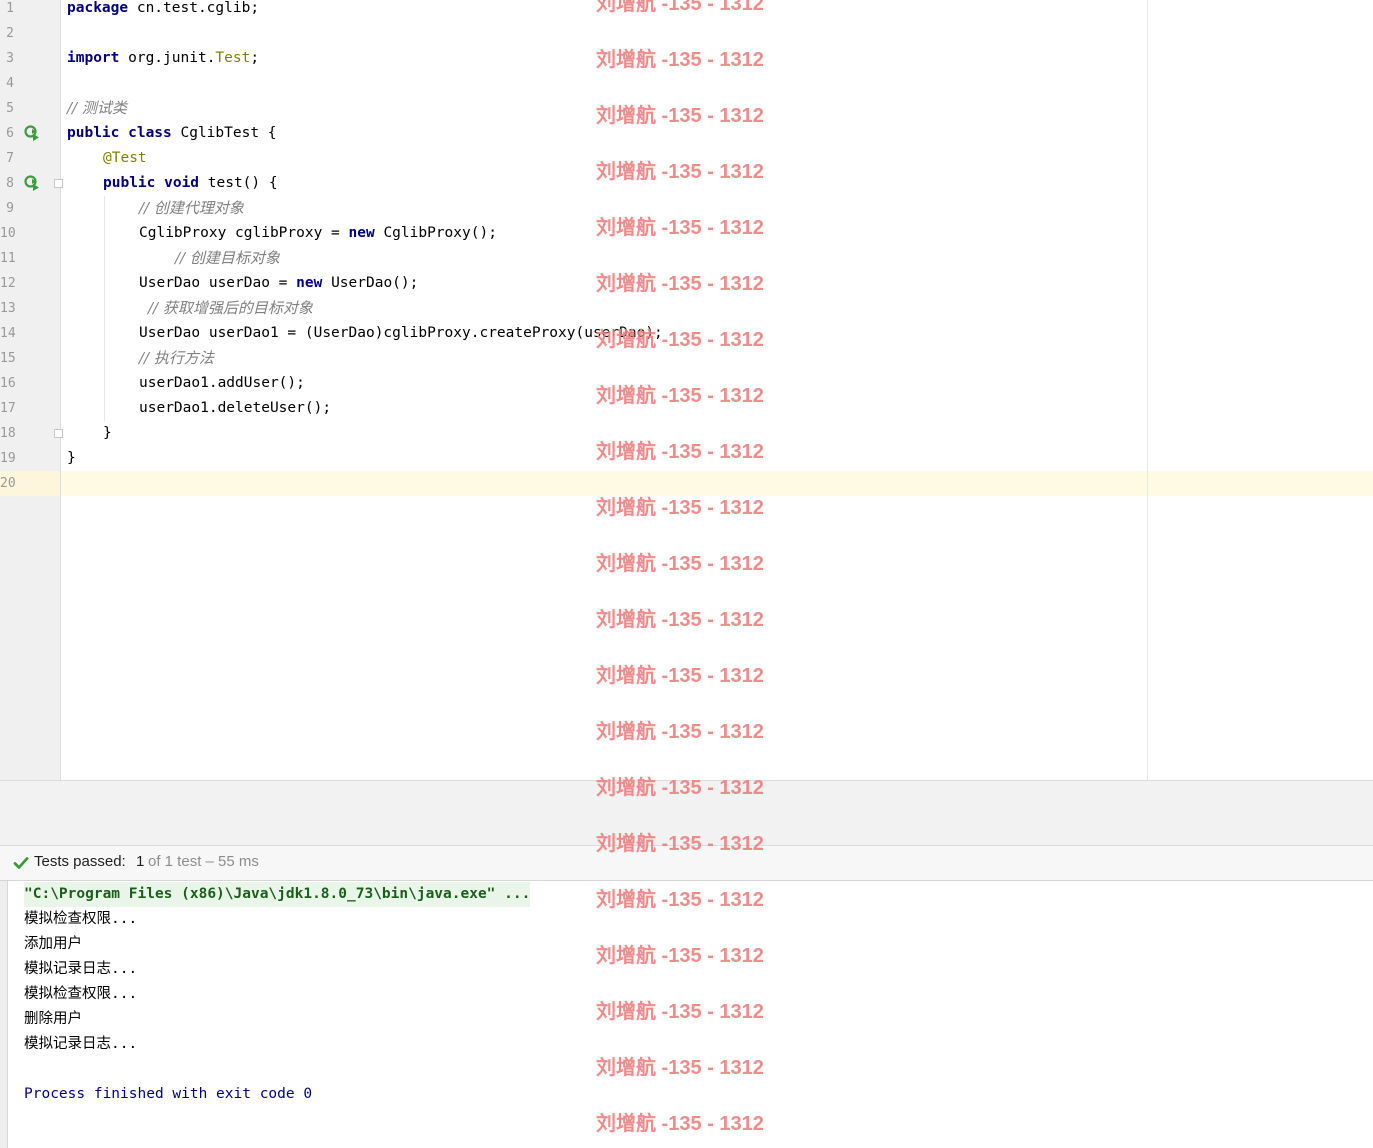 The height and width of the screenshot is (1148, 1373). Describe the element at coordinates (8, 333) in the screenshot. I see `line-number: 14` at that location.